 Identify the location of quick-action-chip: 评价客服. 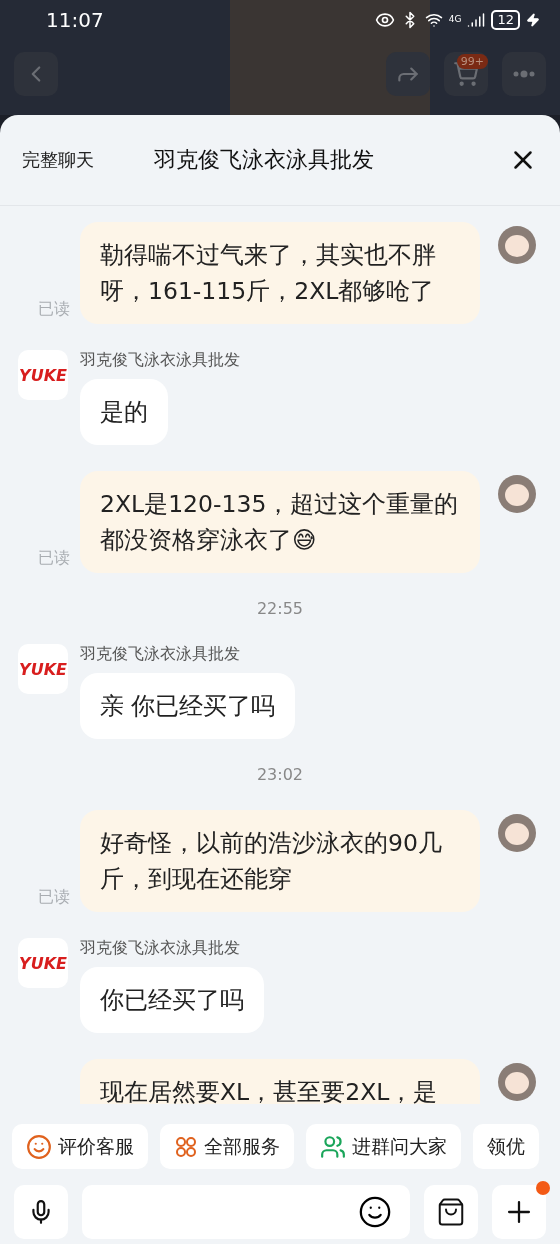
(80, 1146).